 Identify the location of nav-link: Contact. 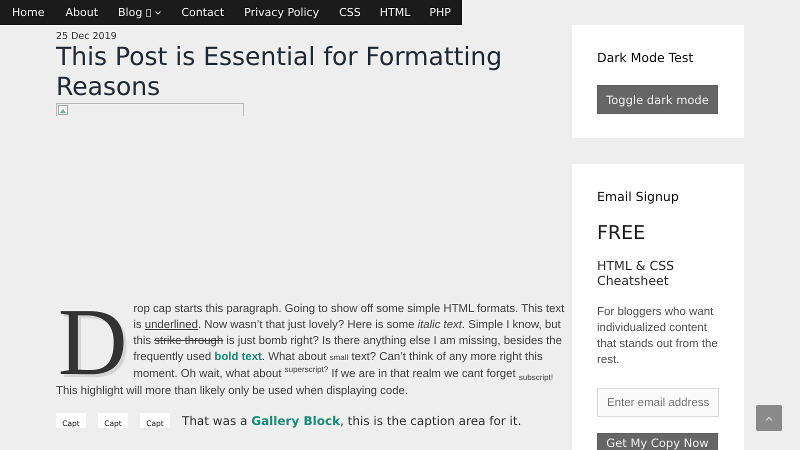
(202, 12).